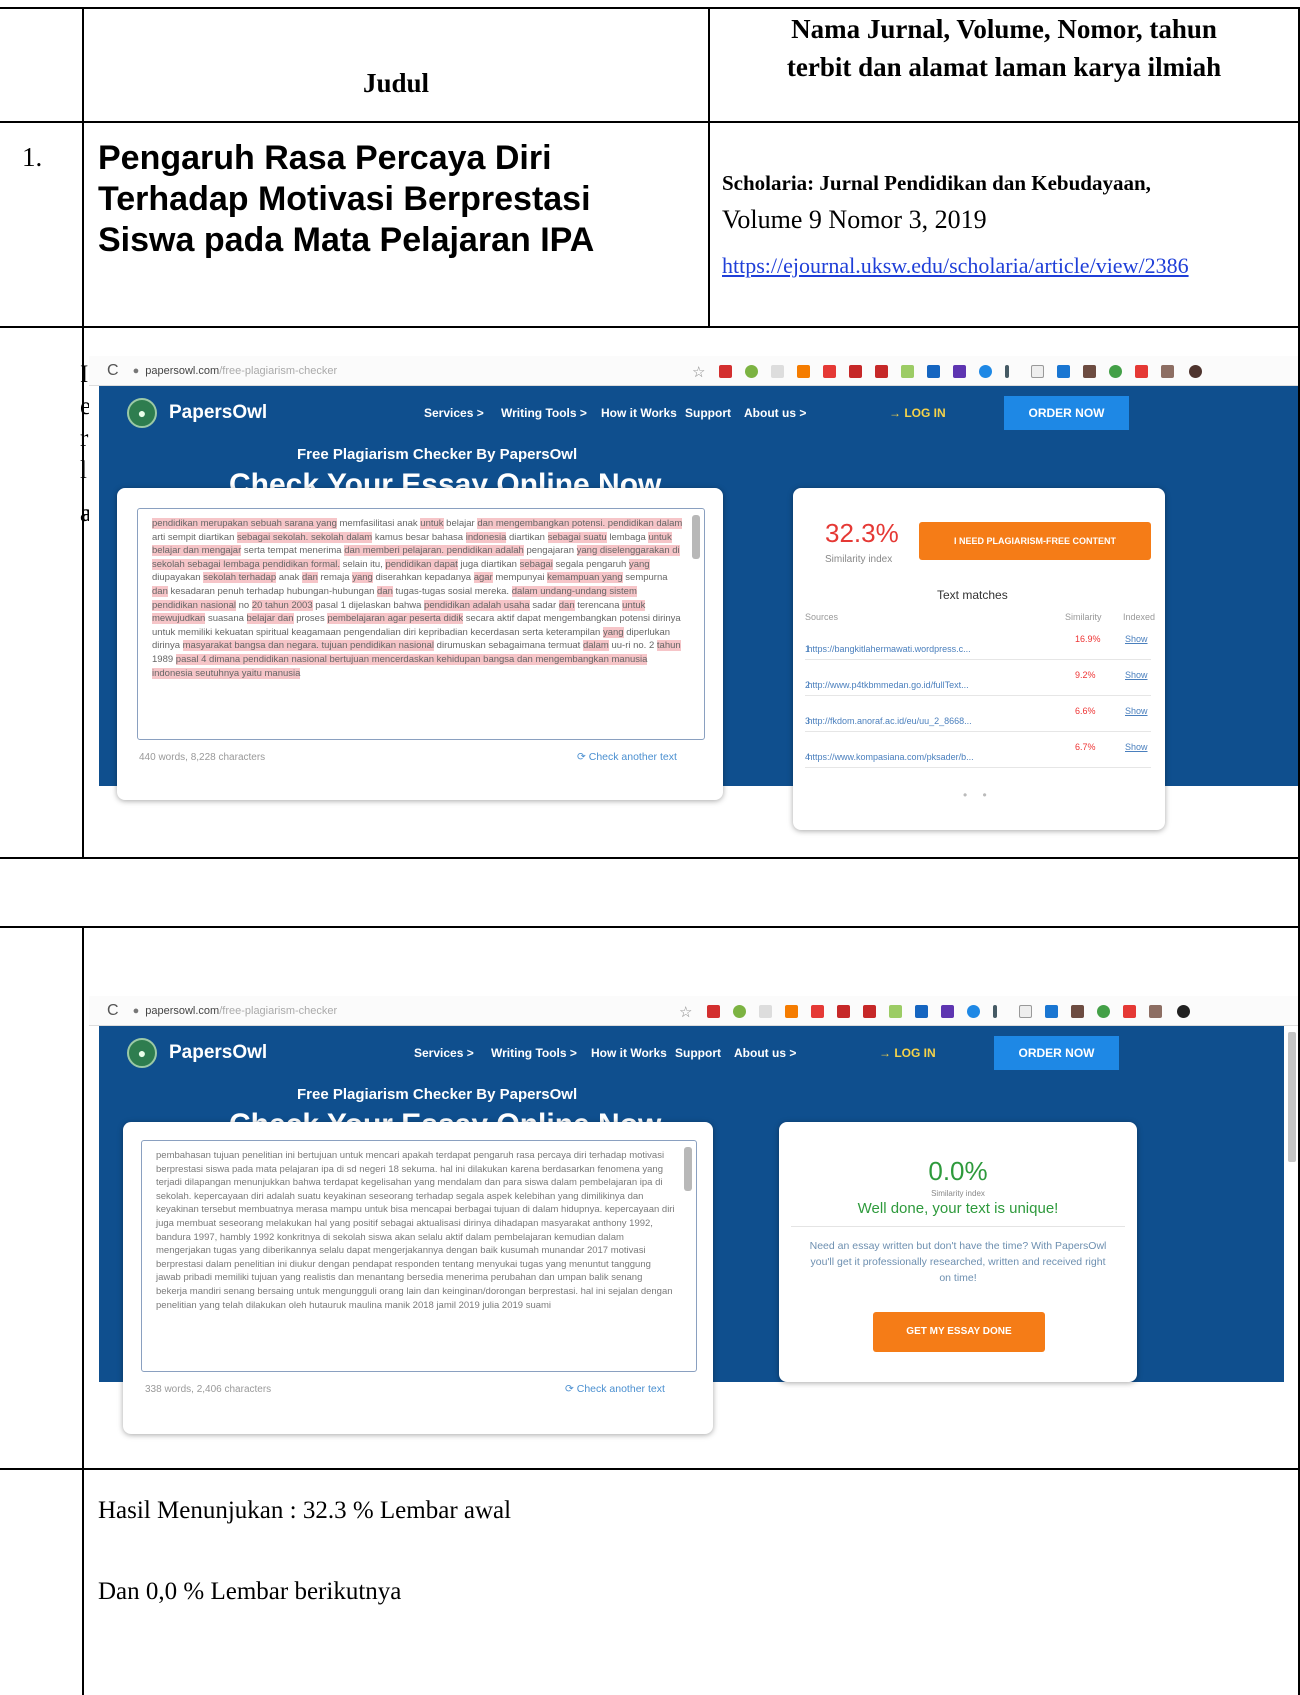 This screenshot has width=1300, height=1695. I want to click on highlighted-match: yang, so click(362, 578).